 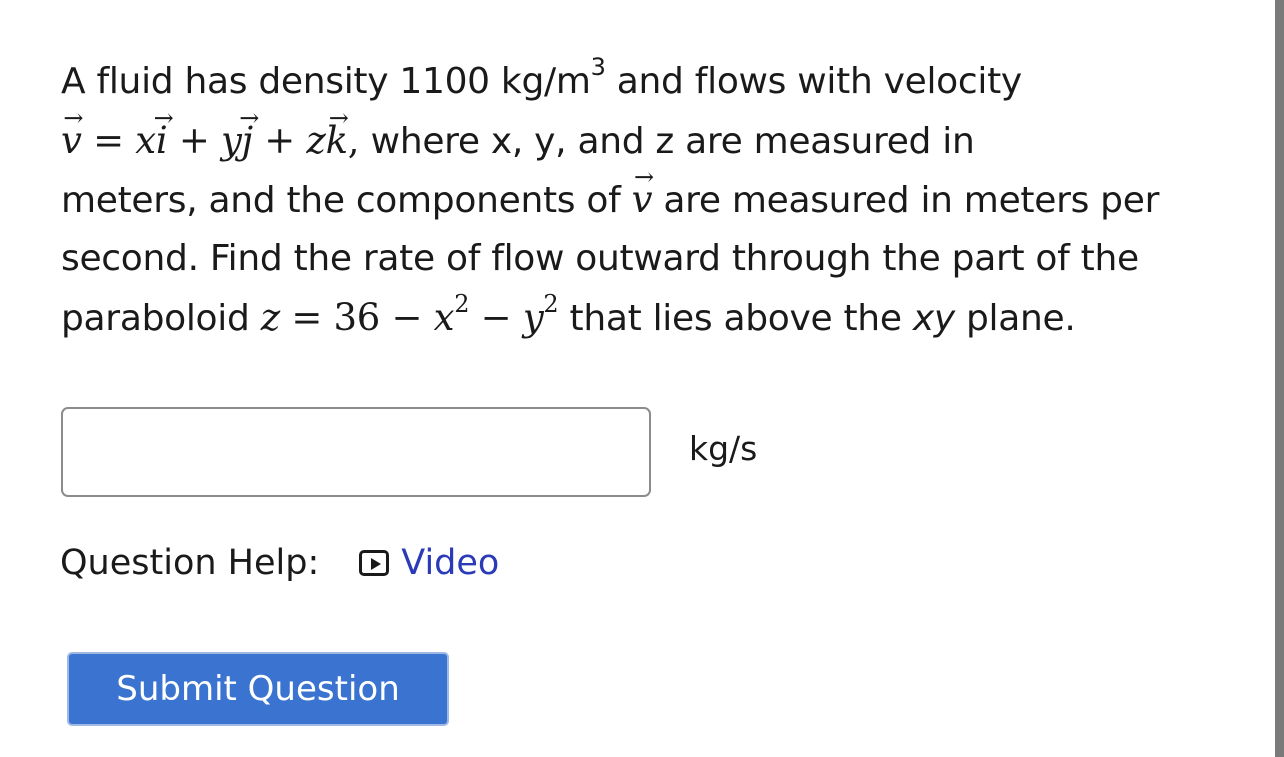 What do you see at coordinates (906, 200) in the screenshot?
I see `question-text-measured: are measured in meters per` at bounding box center [906, 200].